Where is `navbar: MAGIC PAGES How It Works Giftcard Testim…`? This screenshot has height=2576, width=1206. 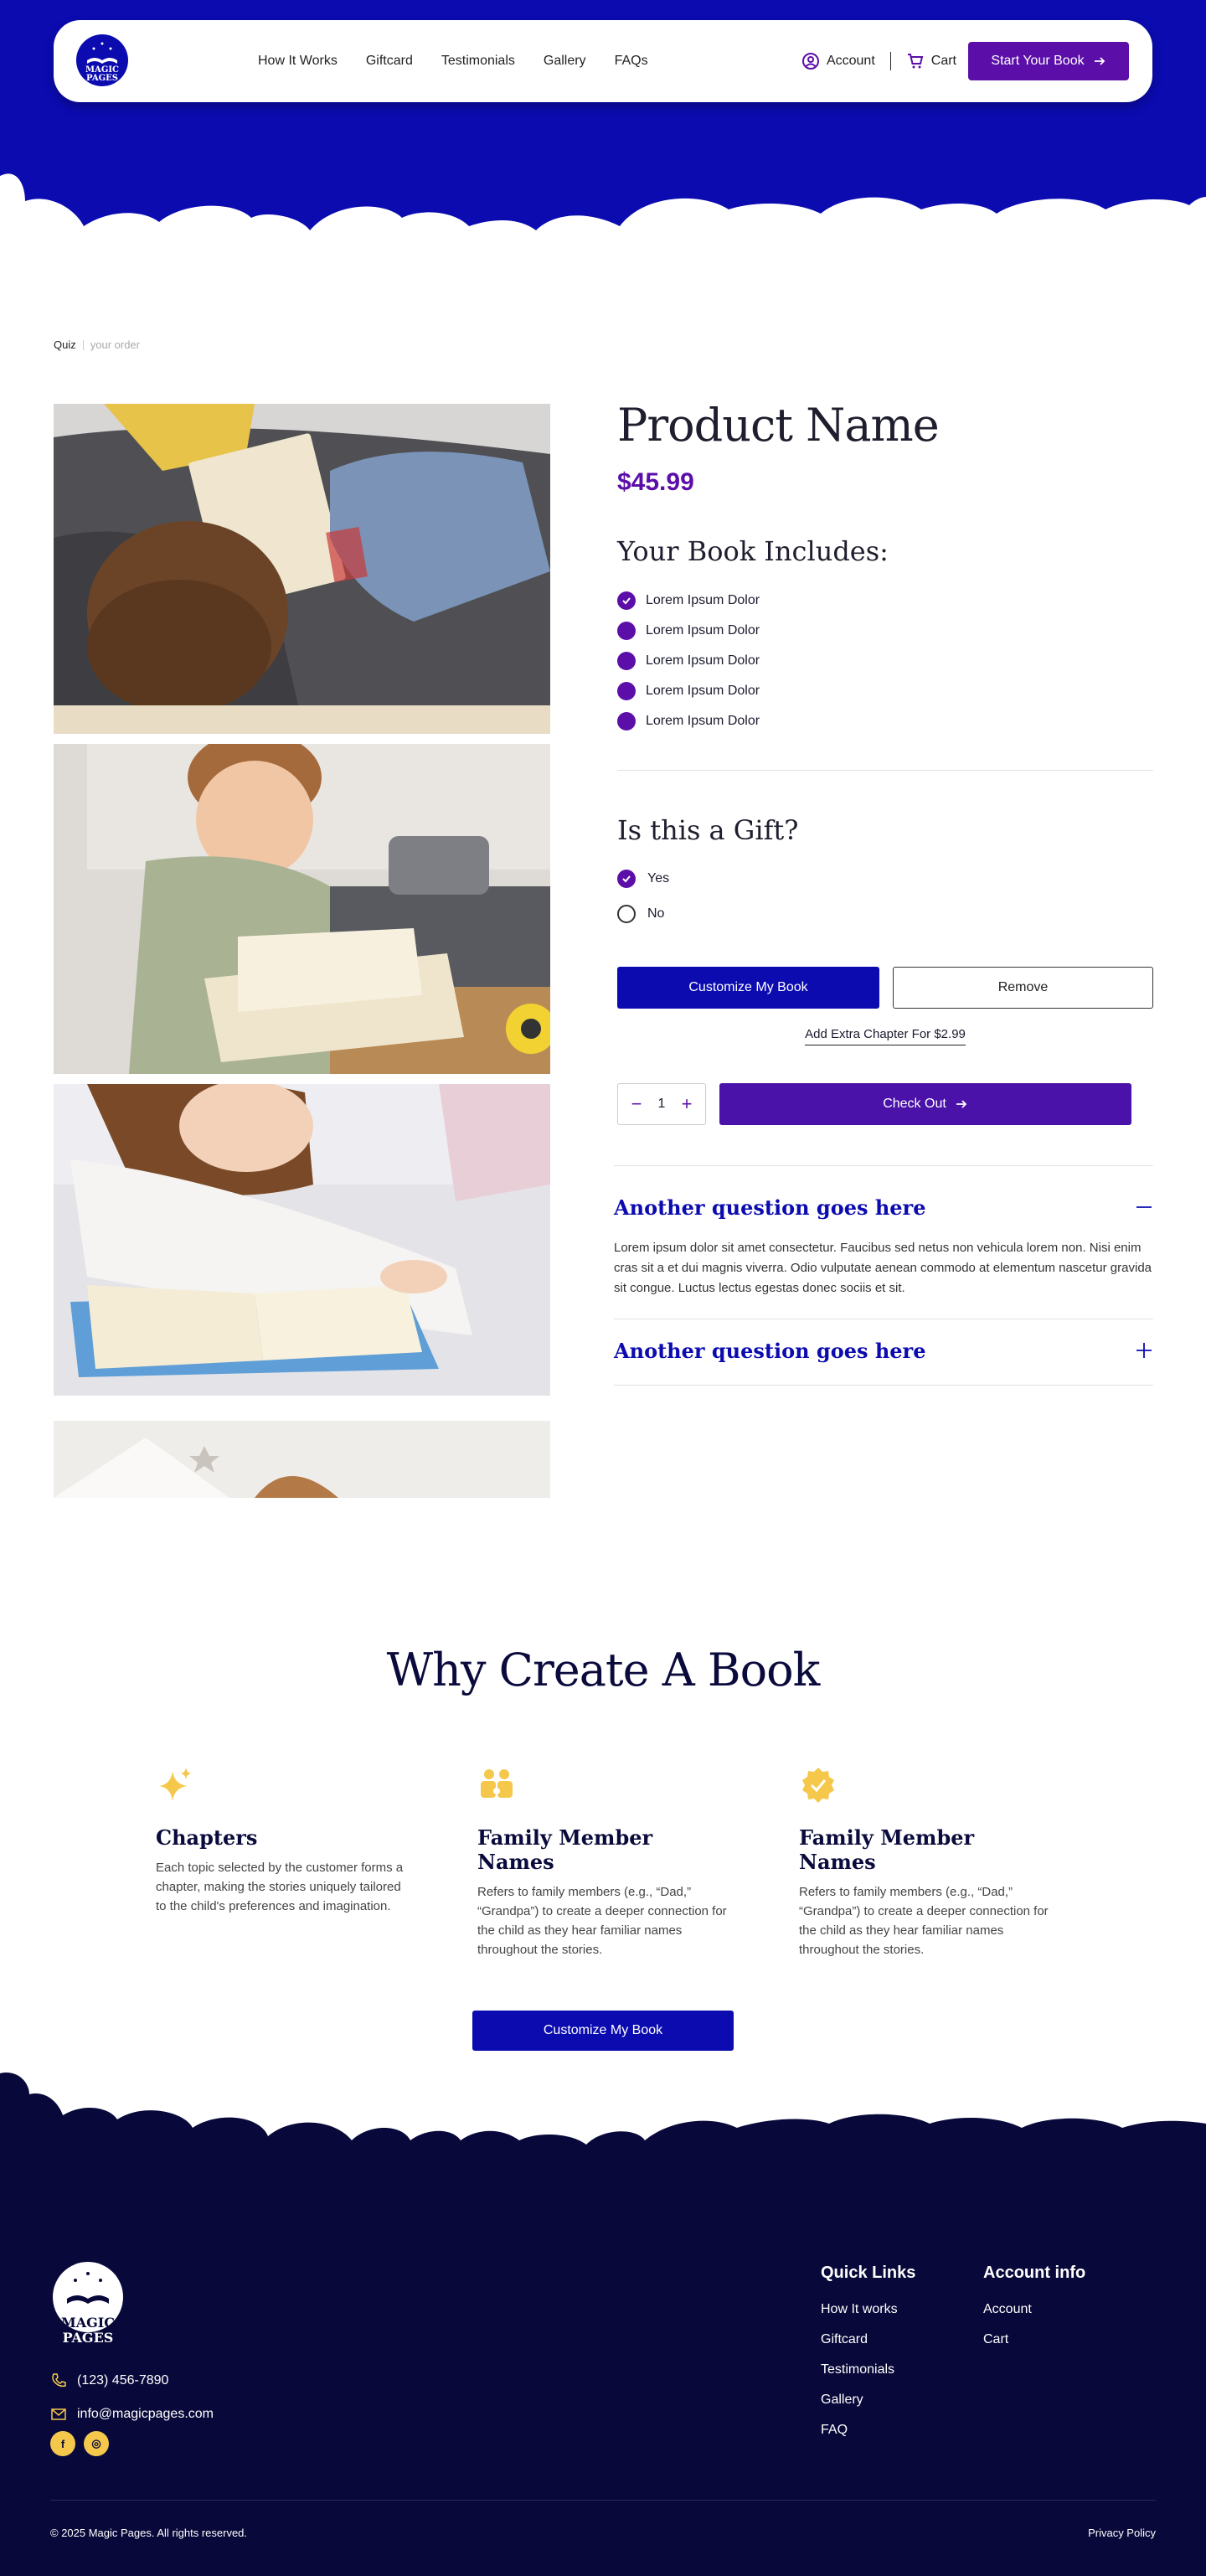 navbar: MAGIC PAGES How It Works Giftcard Testim… is located at coordinates (603, 61).